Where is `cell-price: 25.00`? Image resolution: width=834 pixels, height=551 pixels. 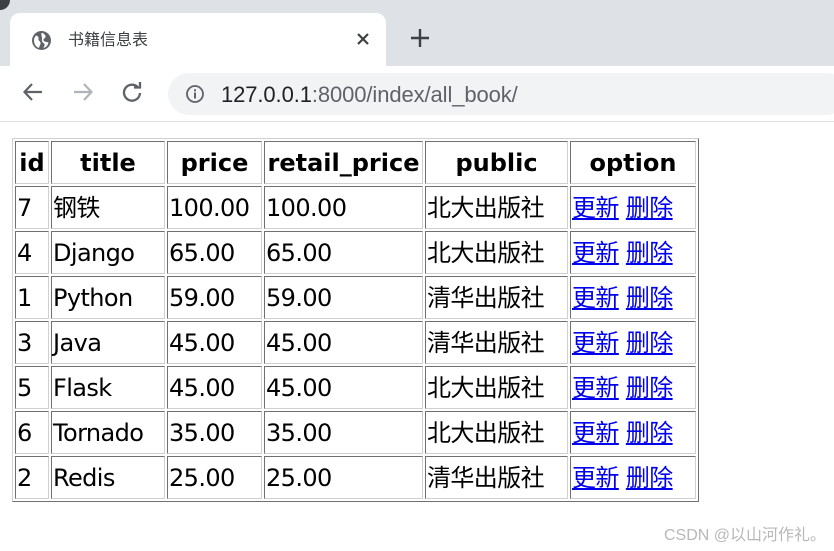 cell-price: 25.00 is located at coordinates (214, 477).